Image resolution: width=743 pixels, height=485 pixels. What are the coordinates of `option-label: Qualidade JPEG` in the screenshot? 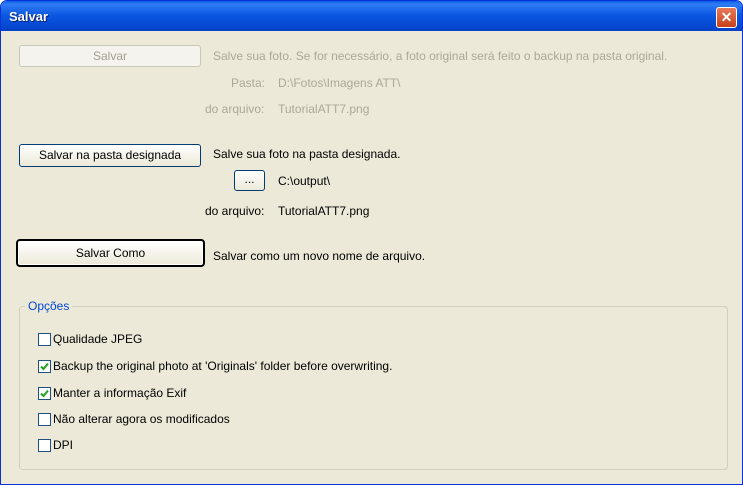 It's located at (98, 339).